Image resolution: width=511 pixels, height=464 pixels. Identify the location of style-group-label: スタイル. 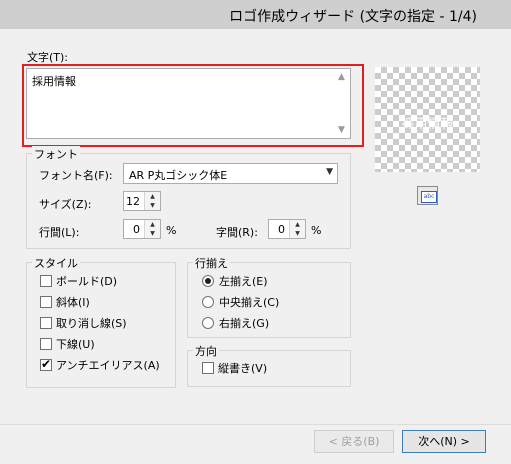
(56, 263).